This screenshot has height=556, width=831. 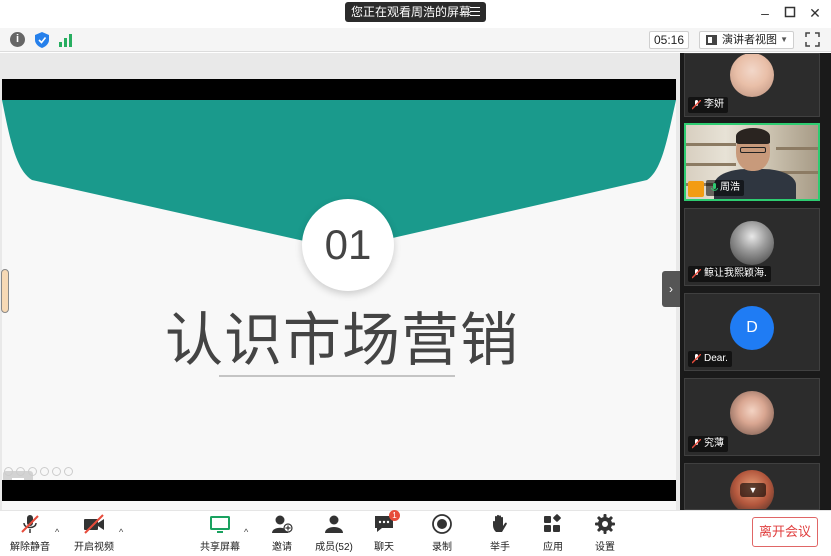 I want to click on share-screen-icon, so click(x=220, y=524).